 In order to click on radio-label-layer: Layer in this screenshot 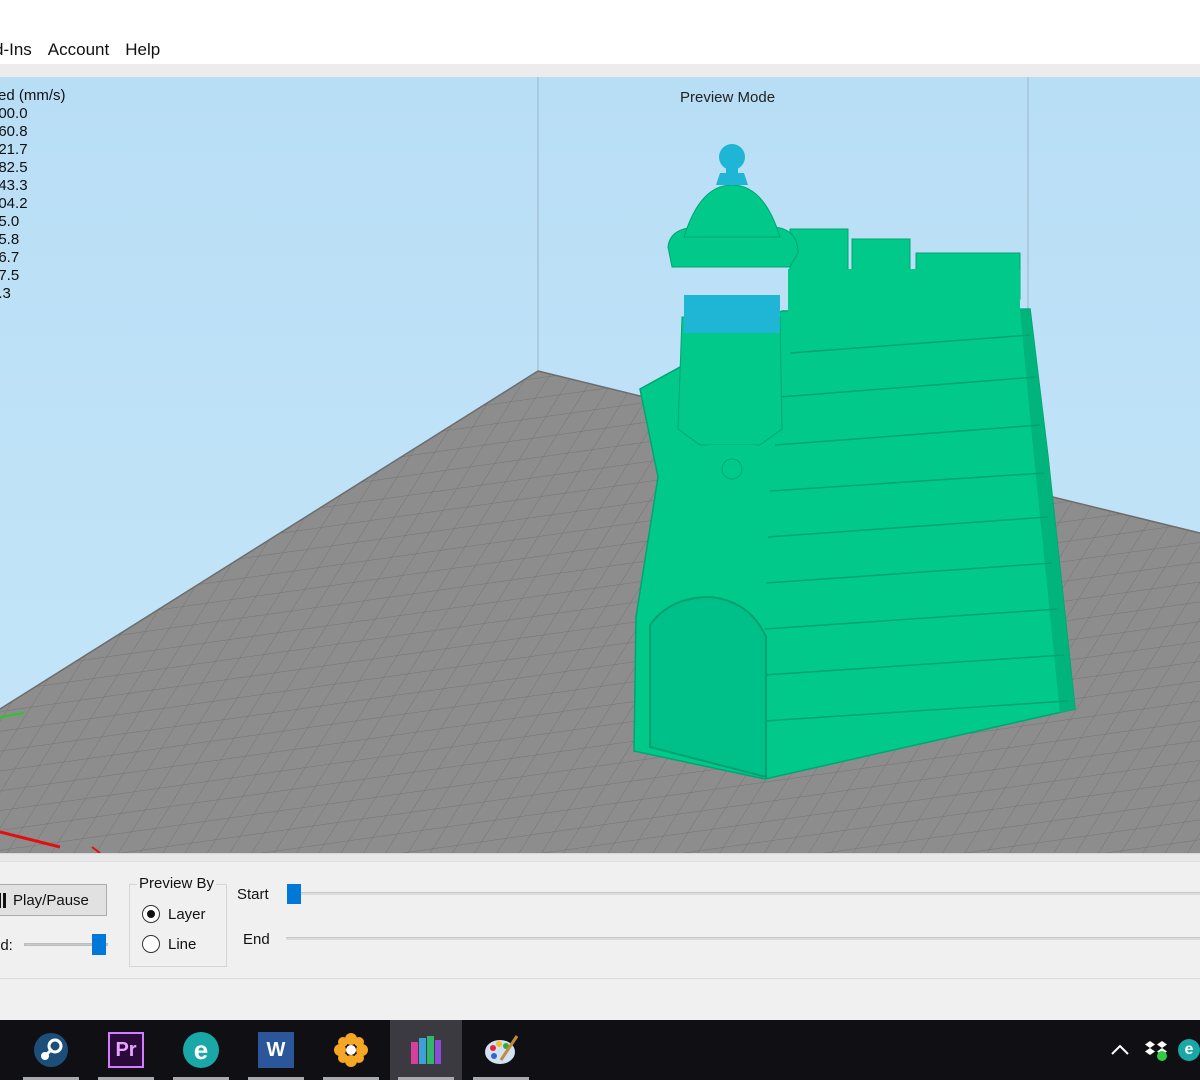, I will do `click(187, 914)`.